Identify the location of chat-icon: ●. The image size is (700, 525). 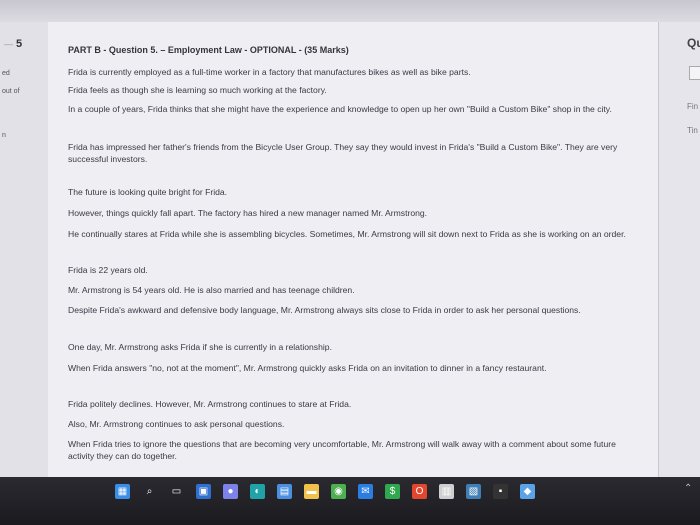
(230, 491).